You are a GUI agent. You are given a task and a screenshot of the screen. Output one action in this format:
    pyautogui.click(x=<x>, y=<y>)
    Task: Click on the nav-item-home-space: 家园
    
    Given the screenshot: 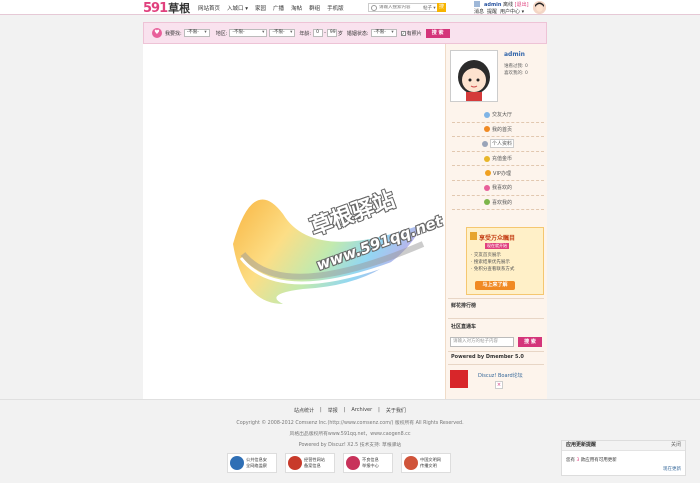 What is the action you would take?
    pyautogui.click(x=260, y=8)
    